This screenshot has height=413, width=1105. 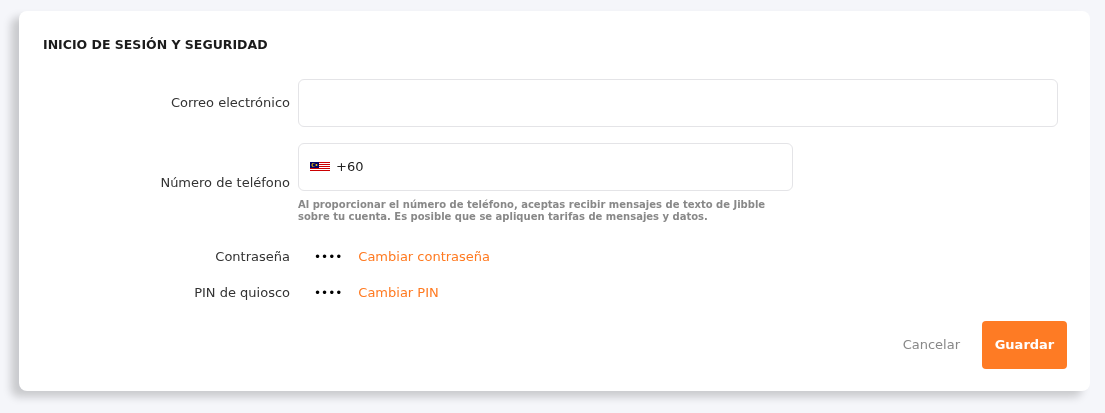 I want to click on phone-hint: Al proporcionar el número de teléfono, aceptas recibir mensajes de texto de Jibble sobre tu cuenta. Es posible que se apliquen tarifas de mensajes y datos., so click(x=532, y=211).